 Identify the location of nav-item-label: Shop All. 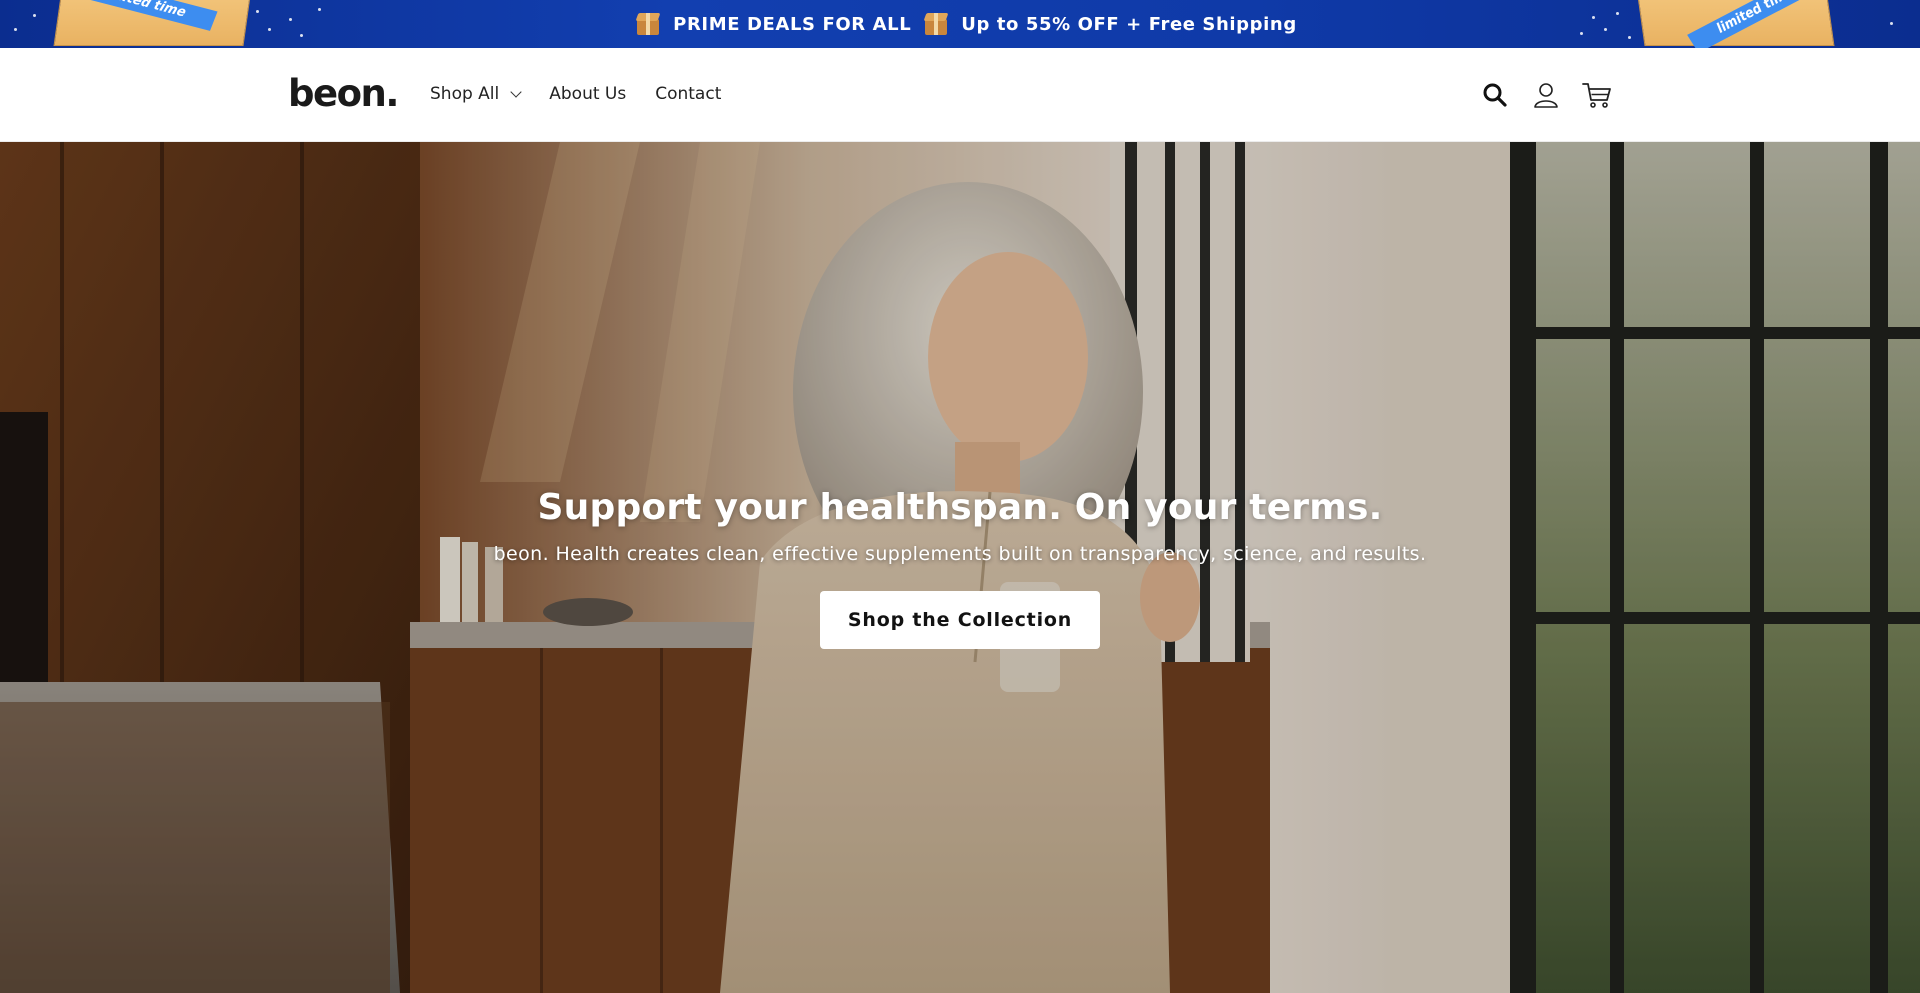
(465, 94).